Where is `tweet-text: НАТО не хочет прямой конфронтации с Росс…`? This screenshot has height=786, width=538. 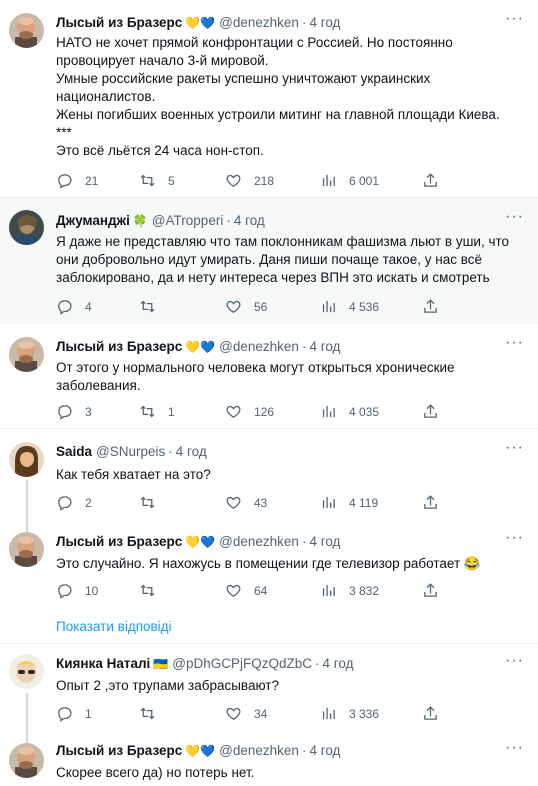
tweet-text: НАТО не хочет прямой конфронтации с Росс… is located at coordinates (291, 97).